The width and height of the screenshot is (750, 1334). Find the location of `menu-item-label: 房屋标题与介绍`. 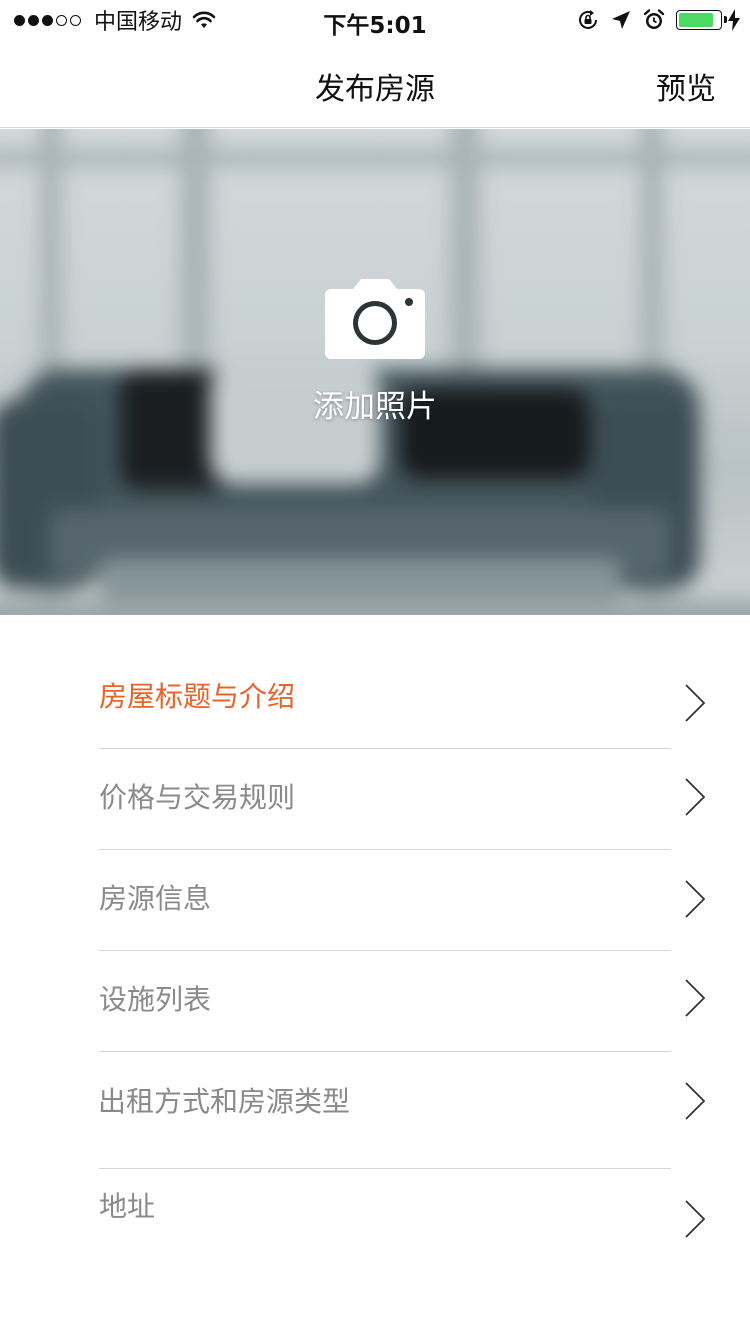

menu-item-label: 房屋标题与介绍 is located at coordinates (197, 696).